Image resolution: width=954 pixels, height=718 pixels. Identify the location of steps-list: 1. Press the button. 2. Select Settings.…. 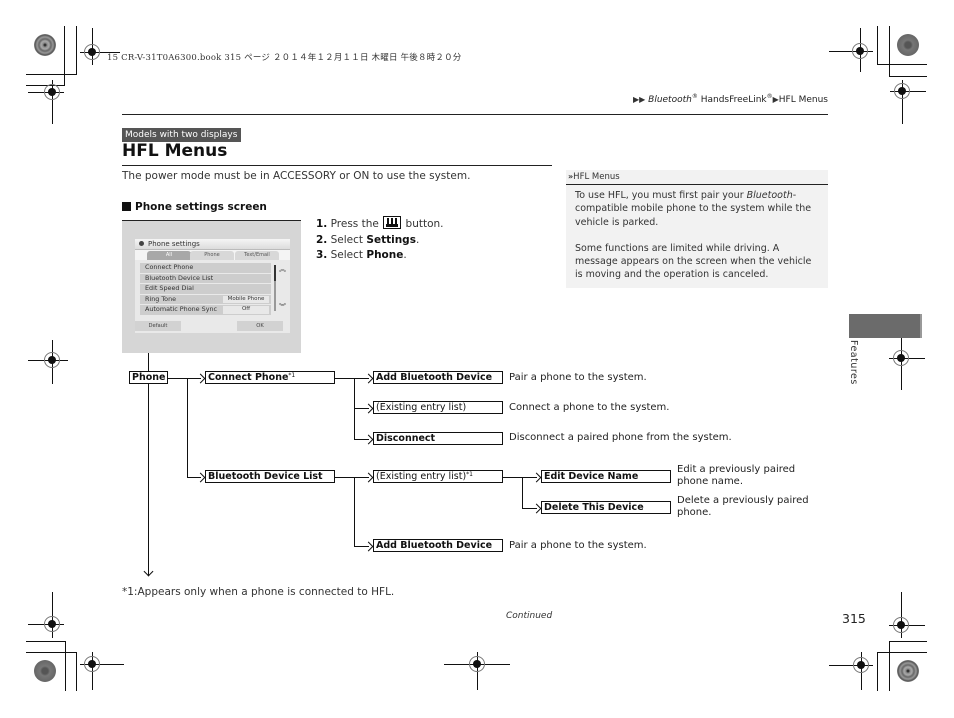
(380, 240).